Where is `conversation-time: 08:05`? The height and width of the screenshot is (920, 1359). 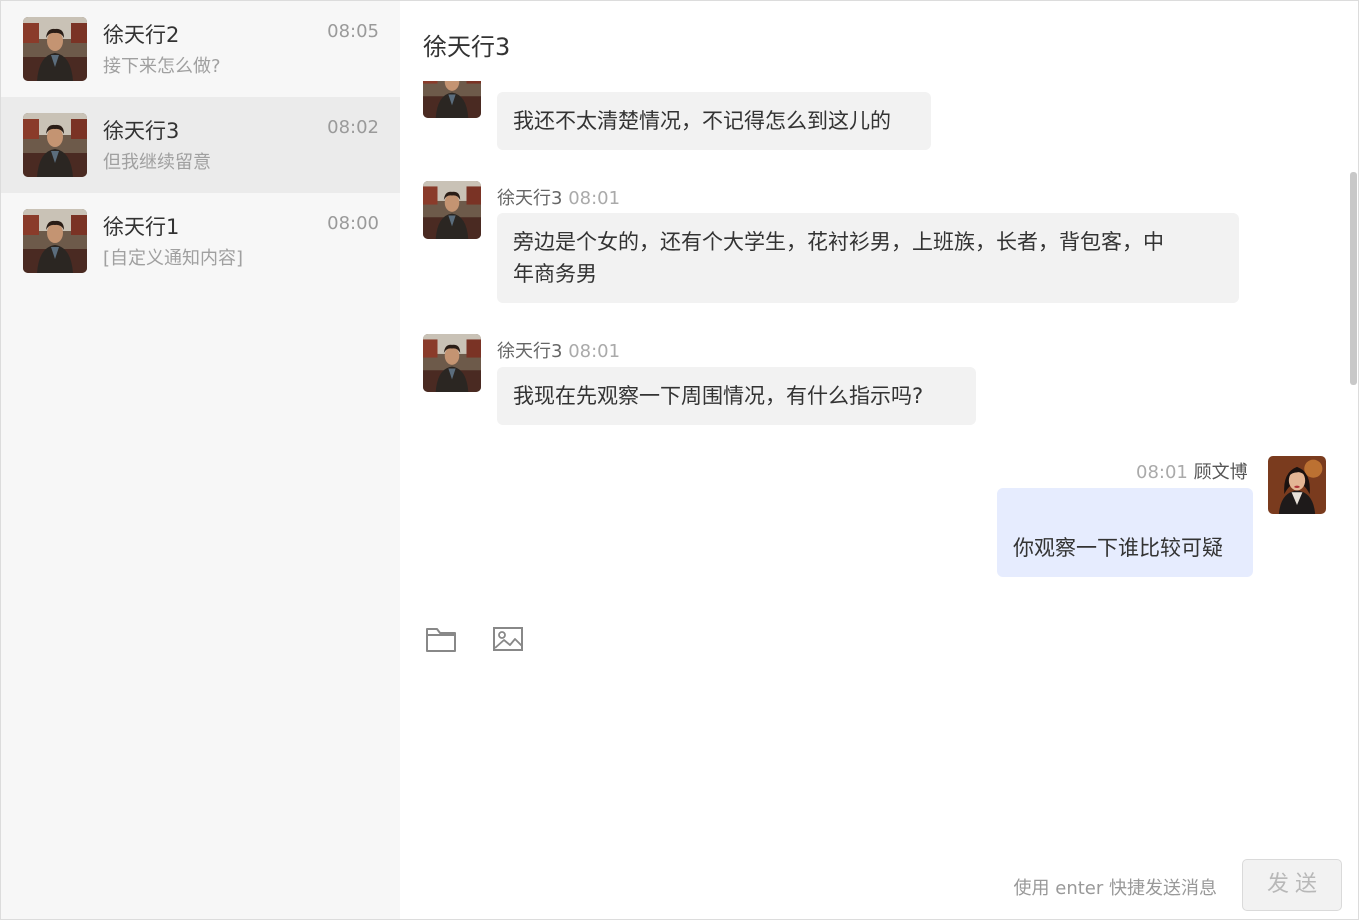 conversation-time: 08:05 is located at coordinates (353, 31).